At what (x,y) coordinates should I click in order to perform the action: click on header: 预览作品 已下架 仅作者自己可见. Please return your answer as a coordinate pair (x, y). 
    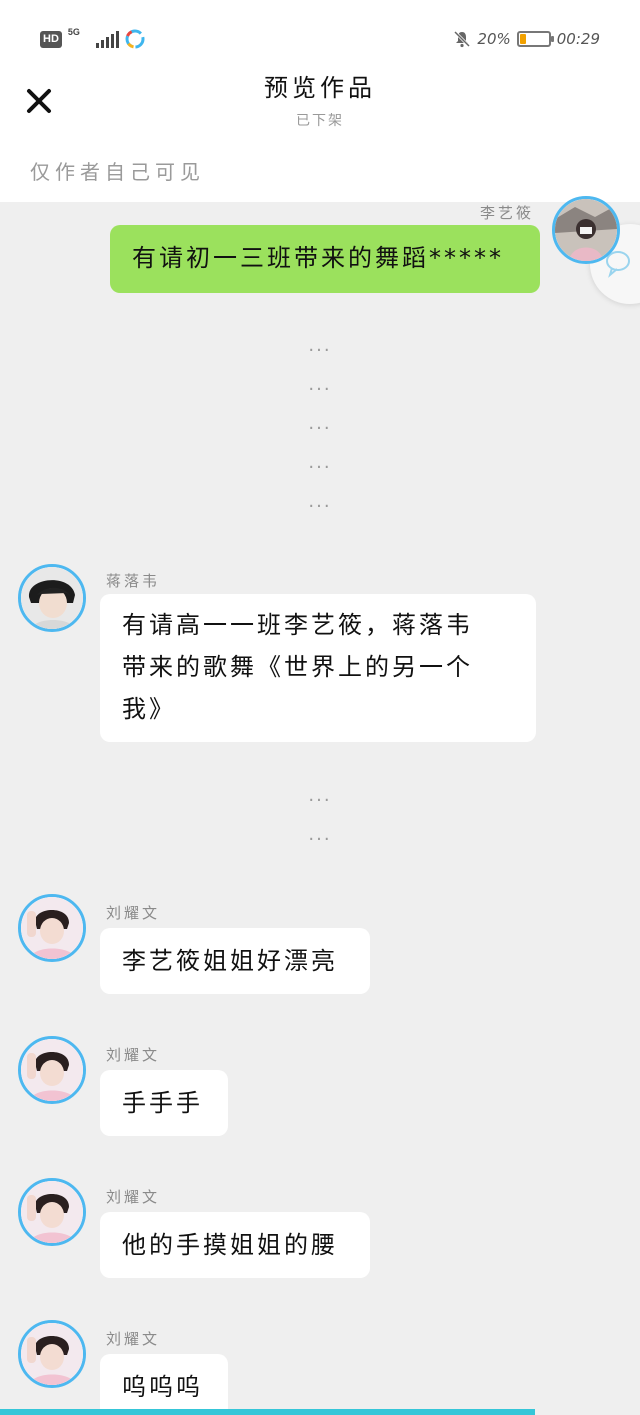
    Looking at the image, I should click on (320, 132).